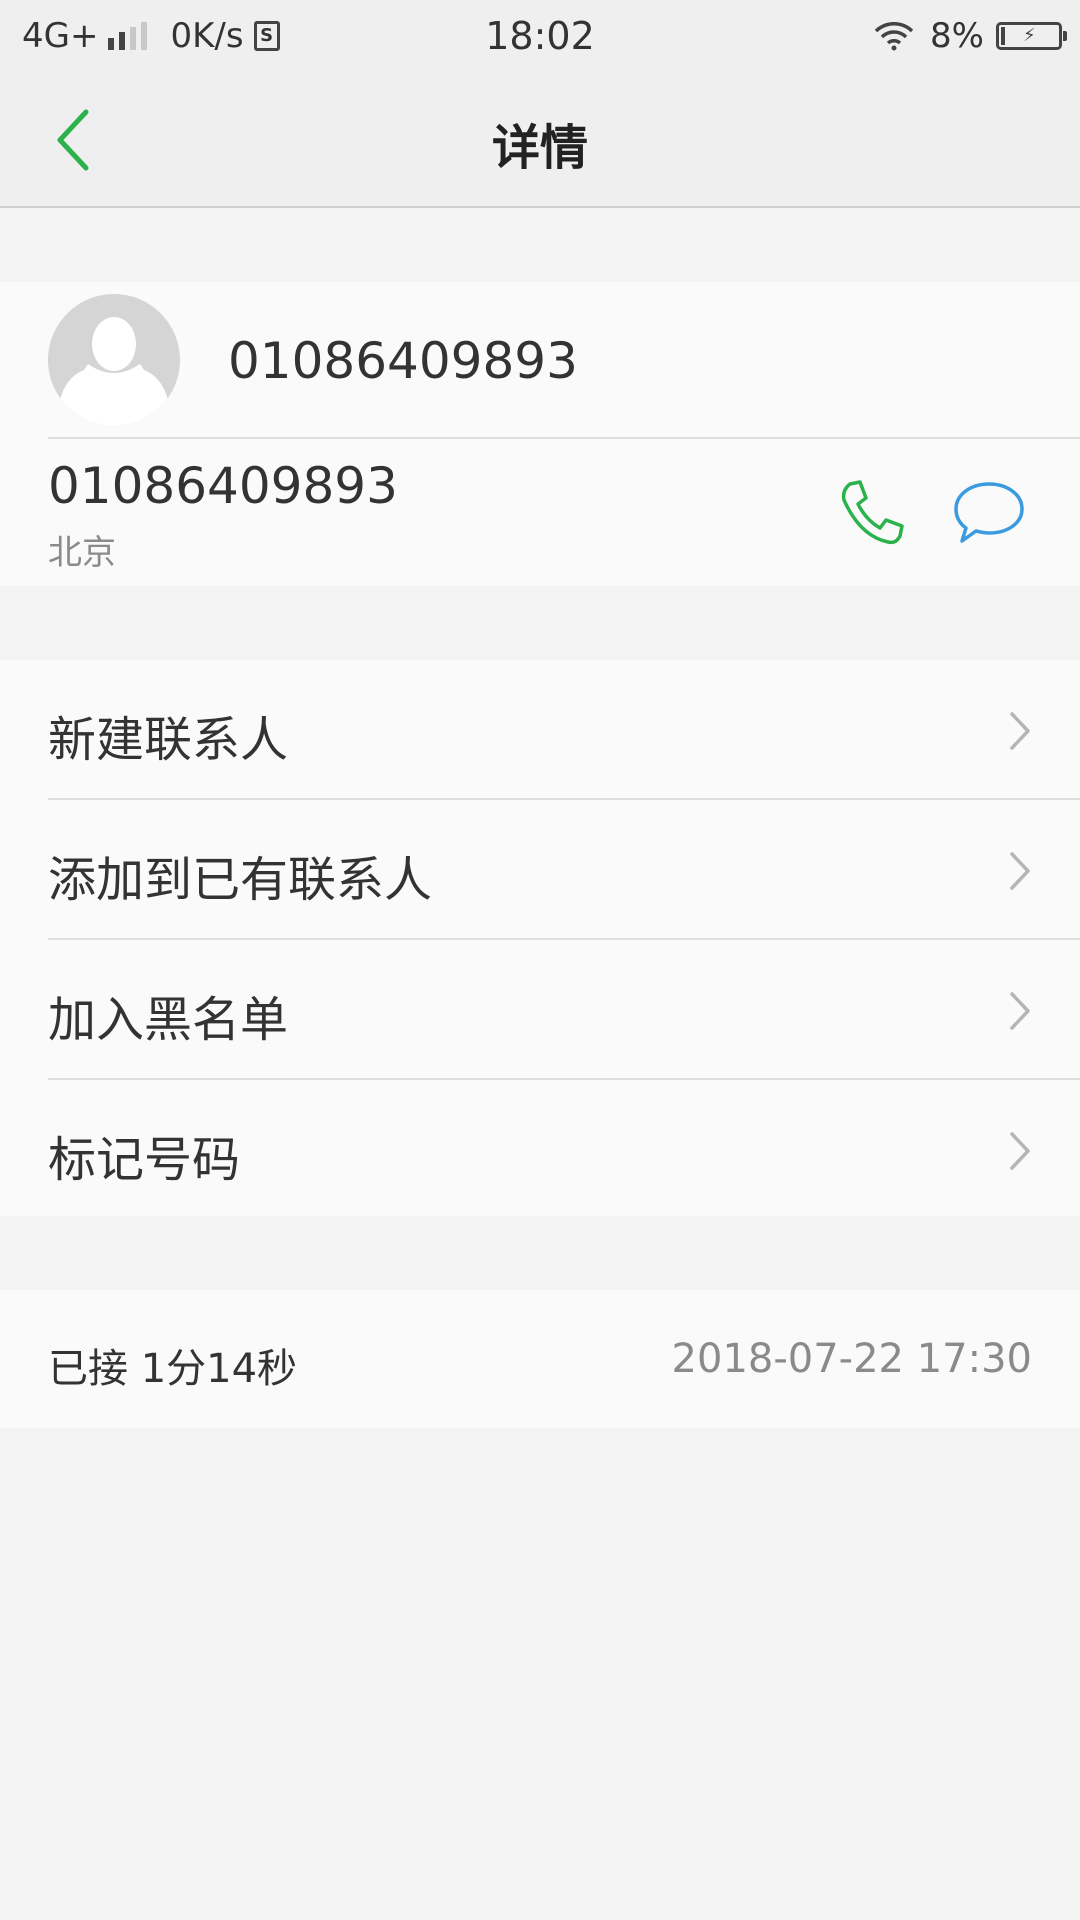 The image size is (1080, 1920). Describe the element at coordinates (540, 870) in the screenshot. I see `add-to-existing-contact-row: 添加到已有联系人` at that location.